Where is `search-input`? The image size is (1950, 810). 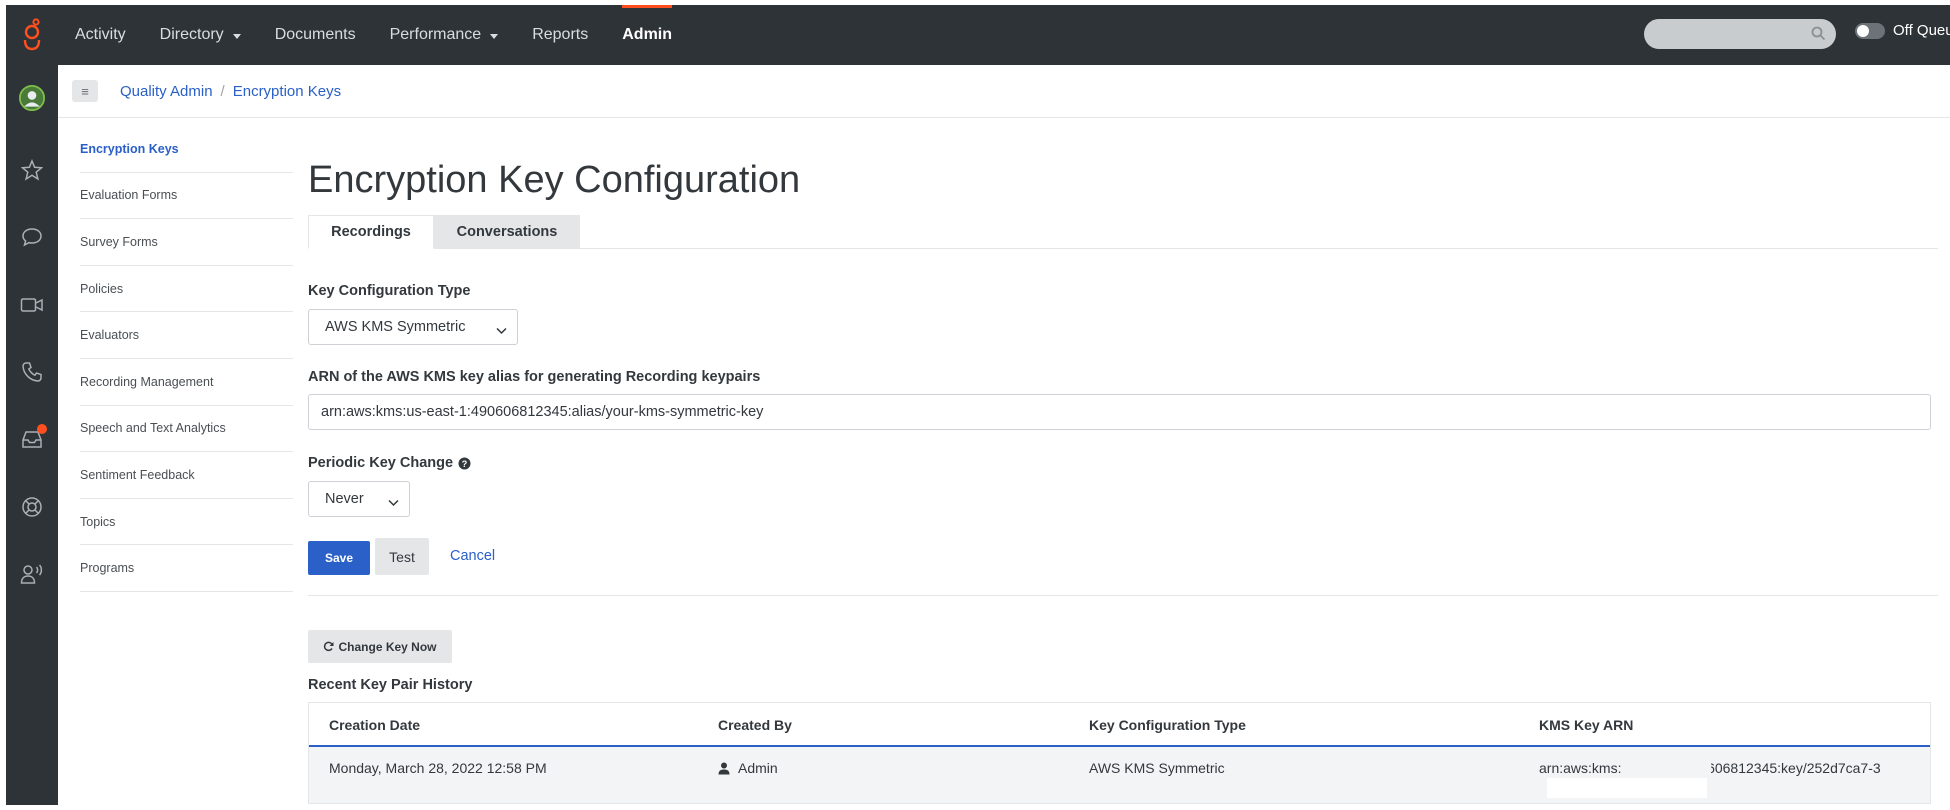
search-input is located at coordinates (1740, 34).